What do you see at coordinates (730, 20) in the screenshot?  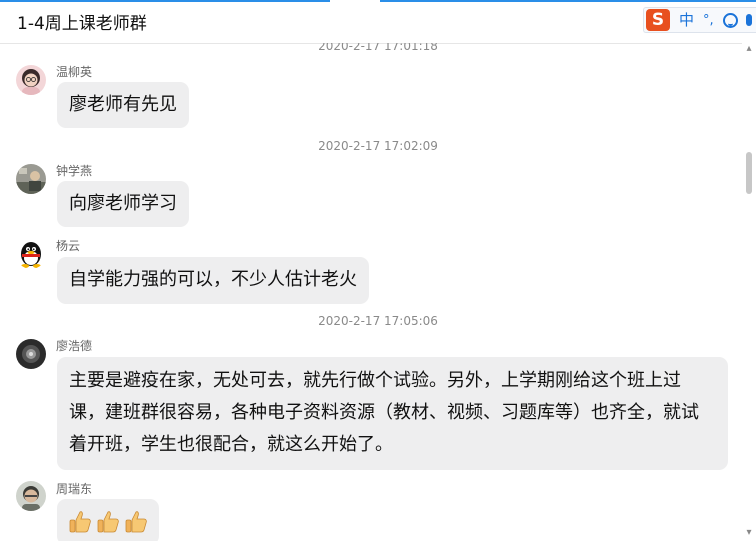 I see `emoji-icon` at bounding box center [730, 20].